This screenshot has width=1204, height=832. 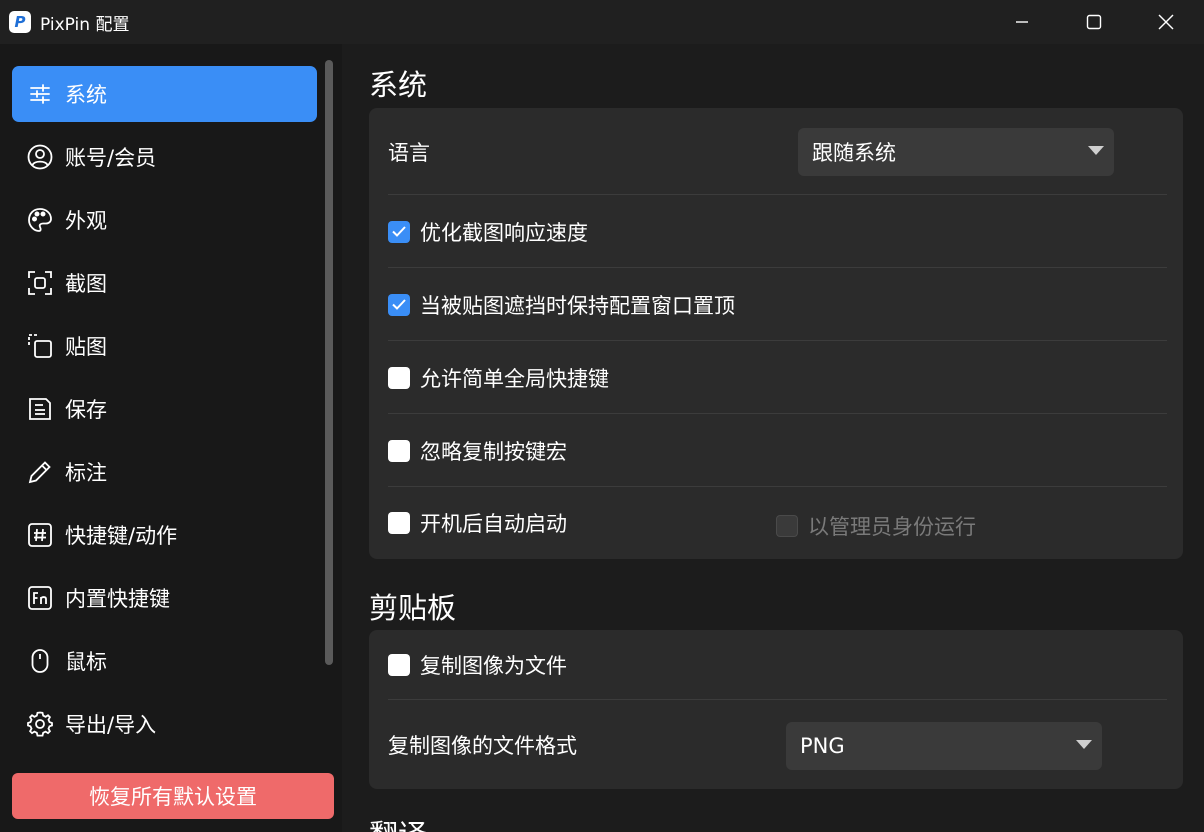 I want to click on close-button, so click(x=1166, y=22).